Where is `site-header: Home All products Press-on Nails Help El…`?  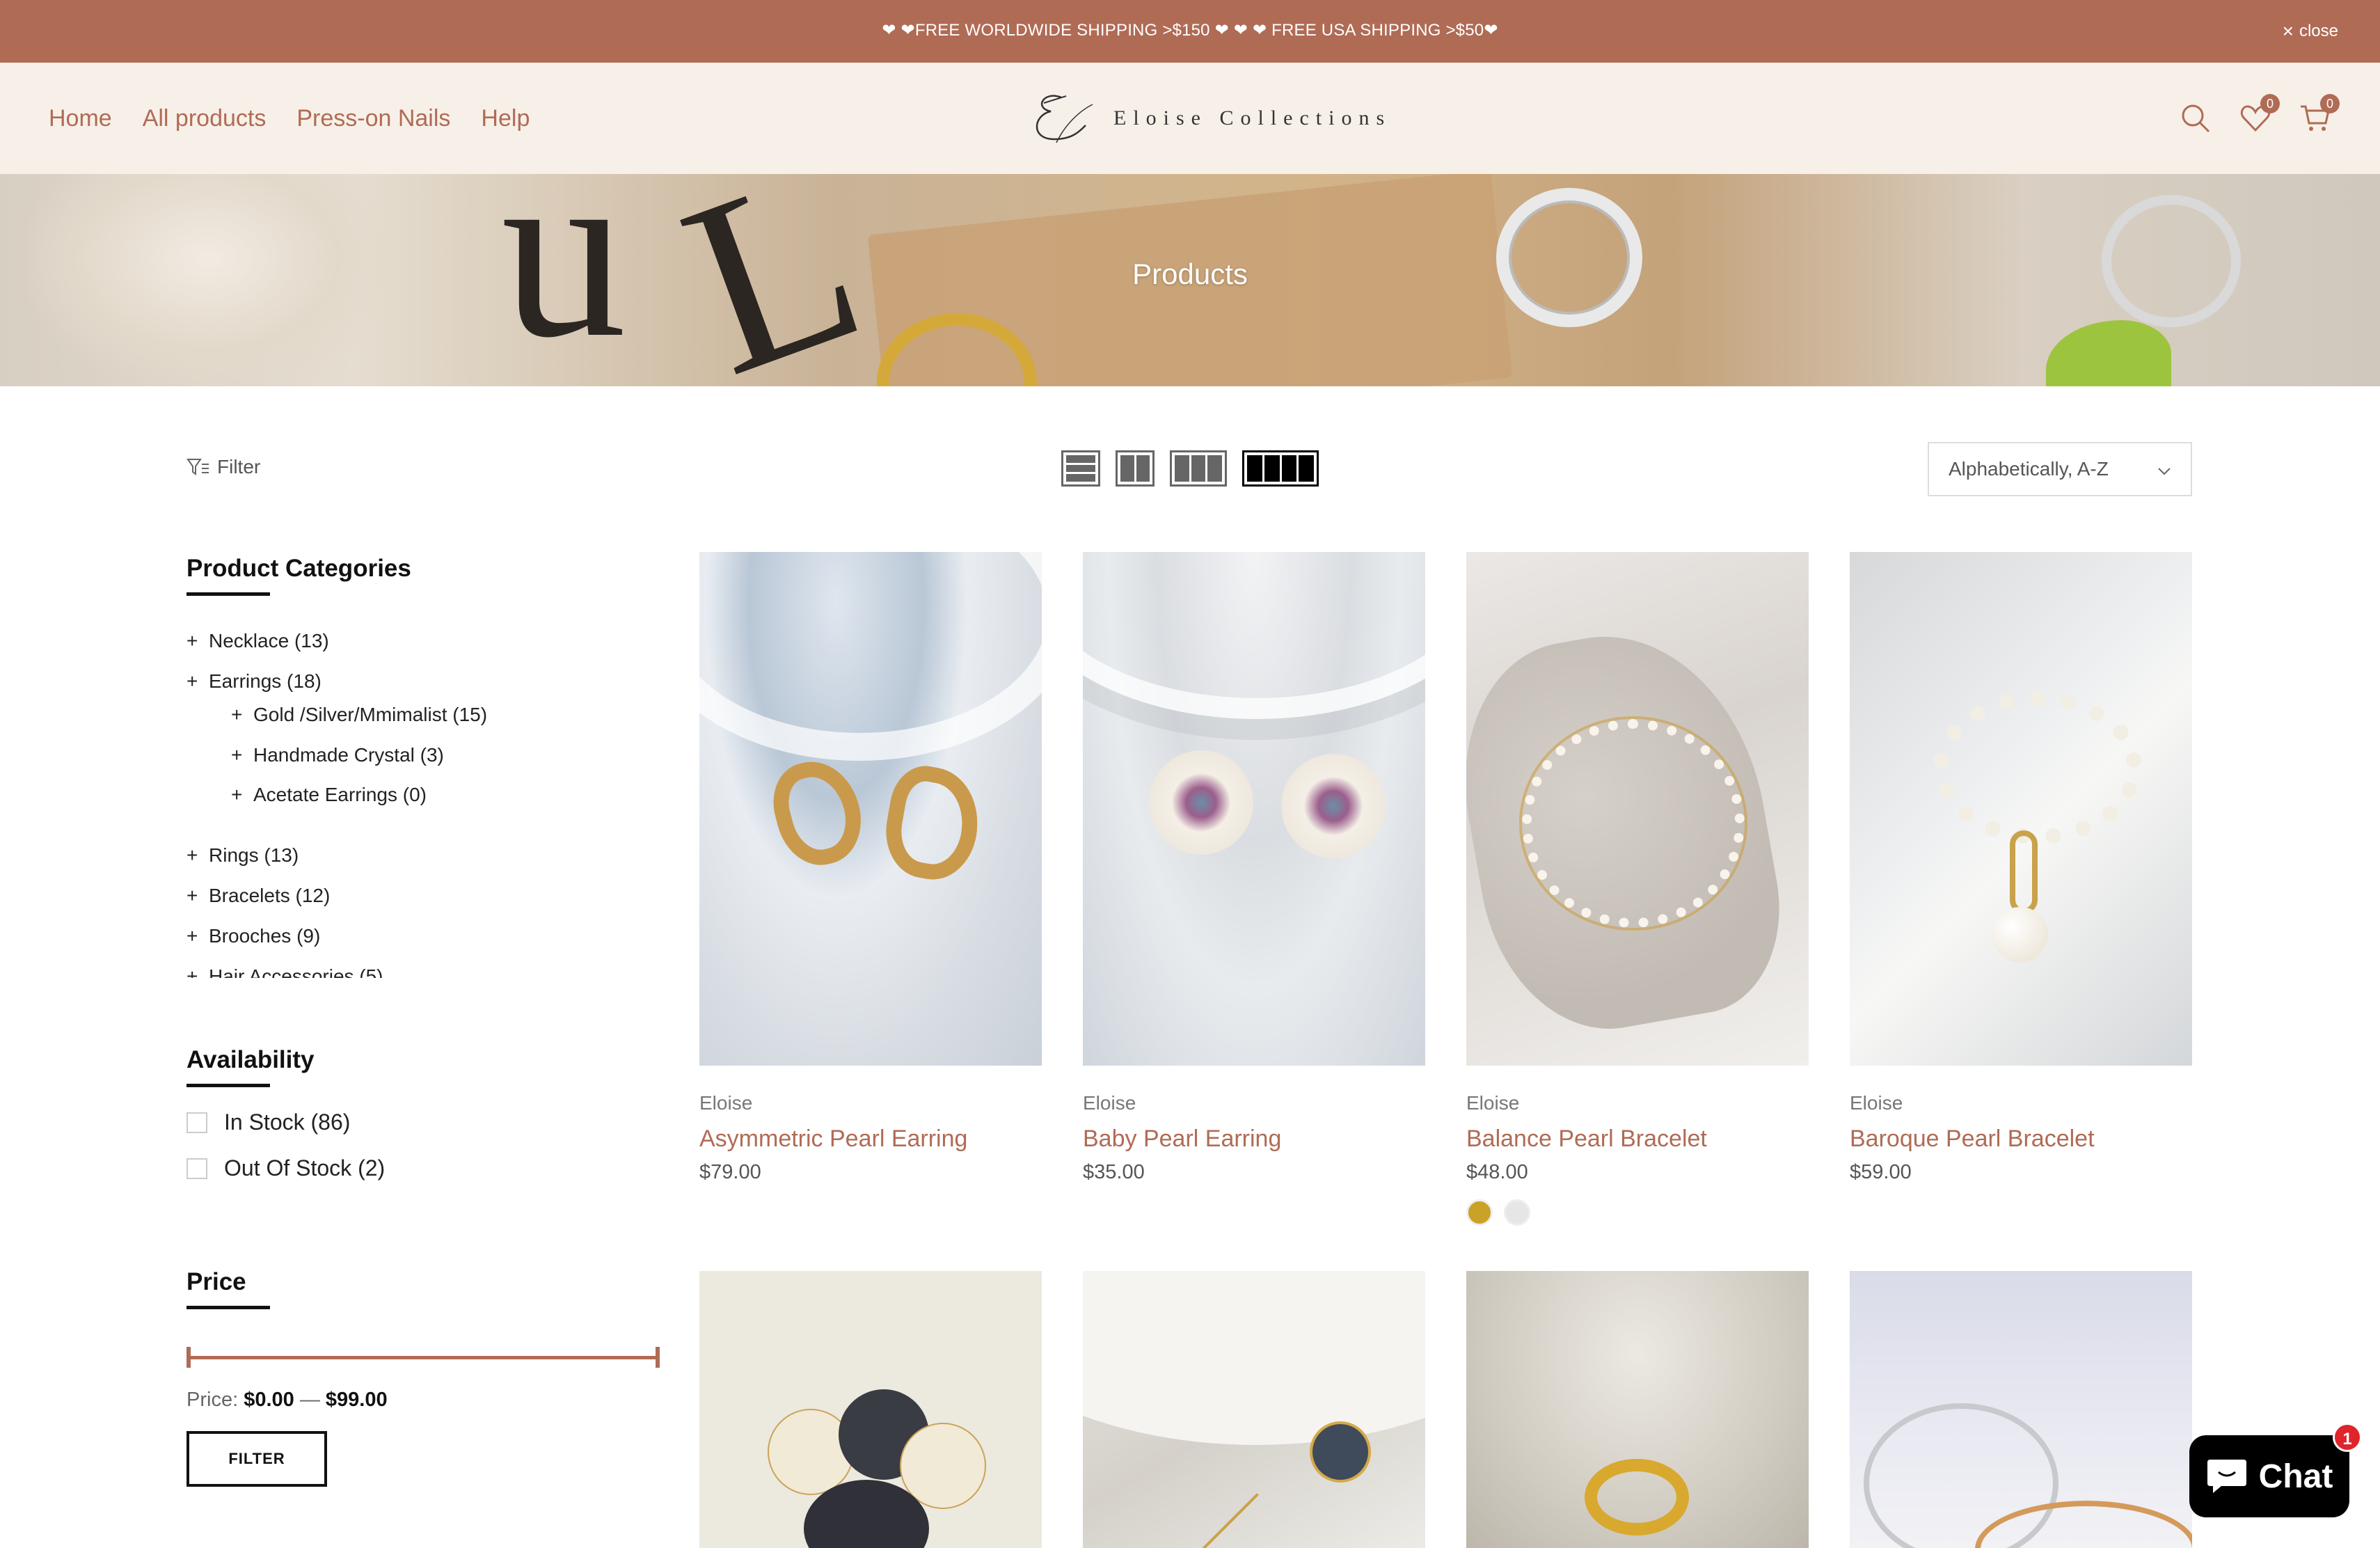
site-header: Home All products Press-on Nails Help El… is located at coordinates (1190, 118).